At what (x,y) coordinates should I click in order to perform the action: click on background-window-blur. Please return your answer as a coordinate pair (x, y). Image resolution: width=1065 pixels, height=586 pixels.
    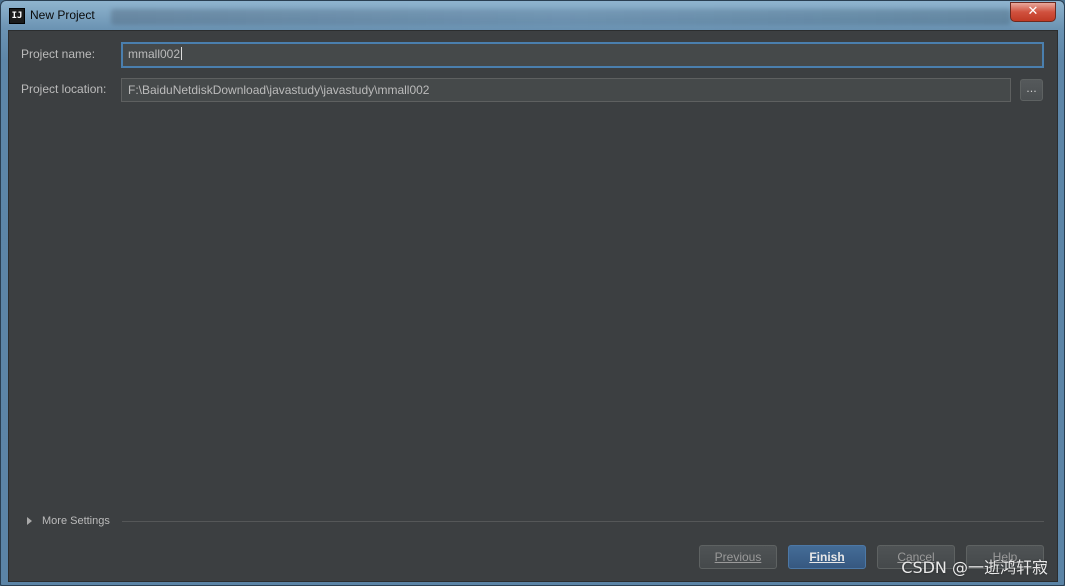
    Looking at the image, I should click on (561, 17).